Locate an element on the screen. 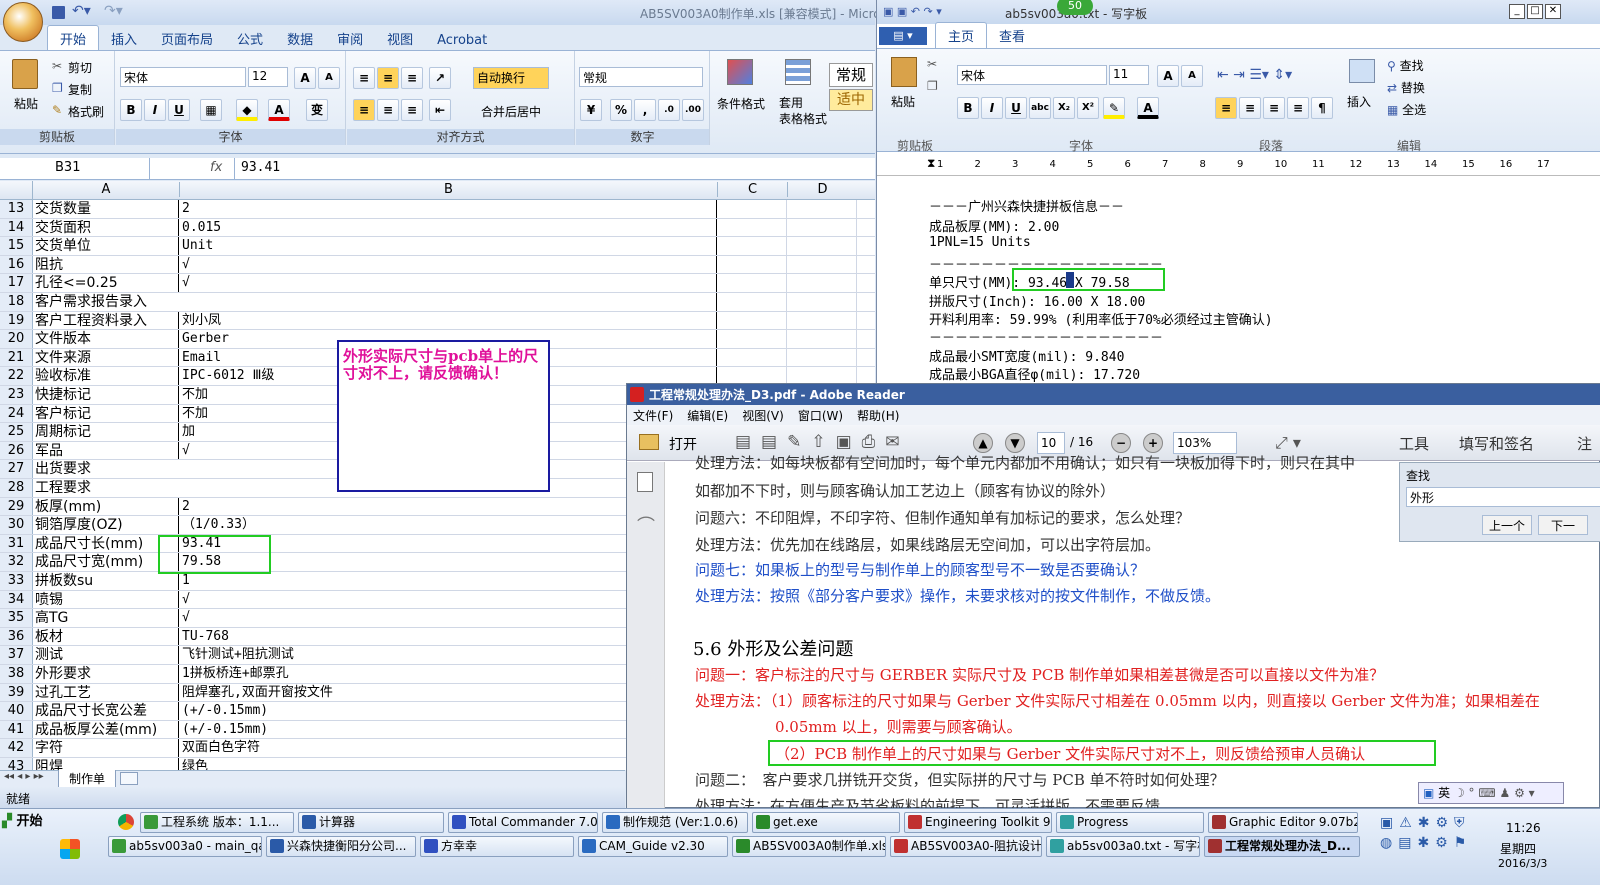 This screenshot has height=885, width=1600. find-next-button: 下一 is located at coordinates (1563, 525).